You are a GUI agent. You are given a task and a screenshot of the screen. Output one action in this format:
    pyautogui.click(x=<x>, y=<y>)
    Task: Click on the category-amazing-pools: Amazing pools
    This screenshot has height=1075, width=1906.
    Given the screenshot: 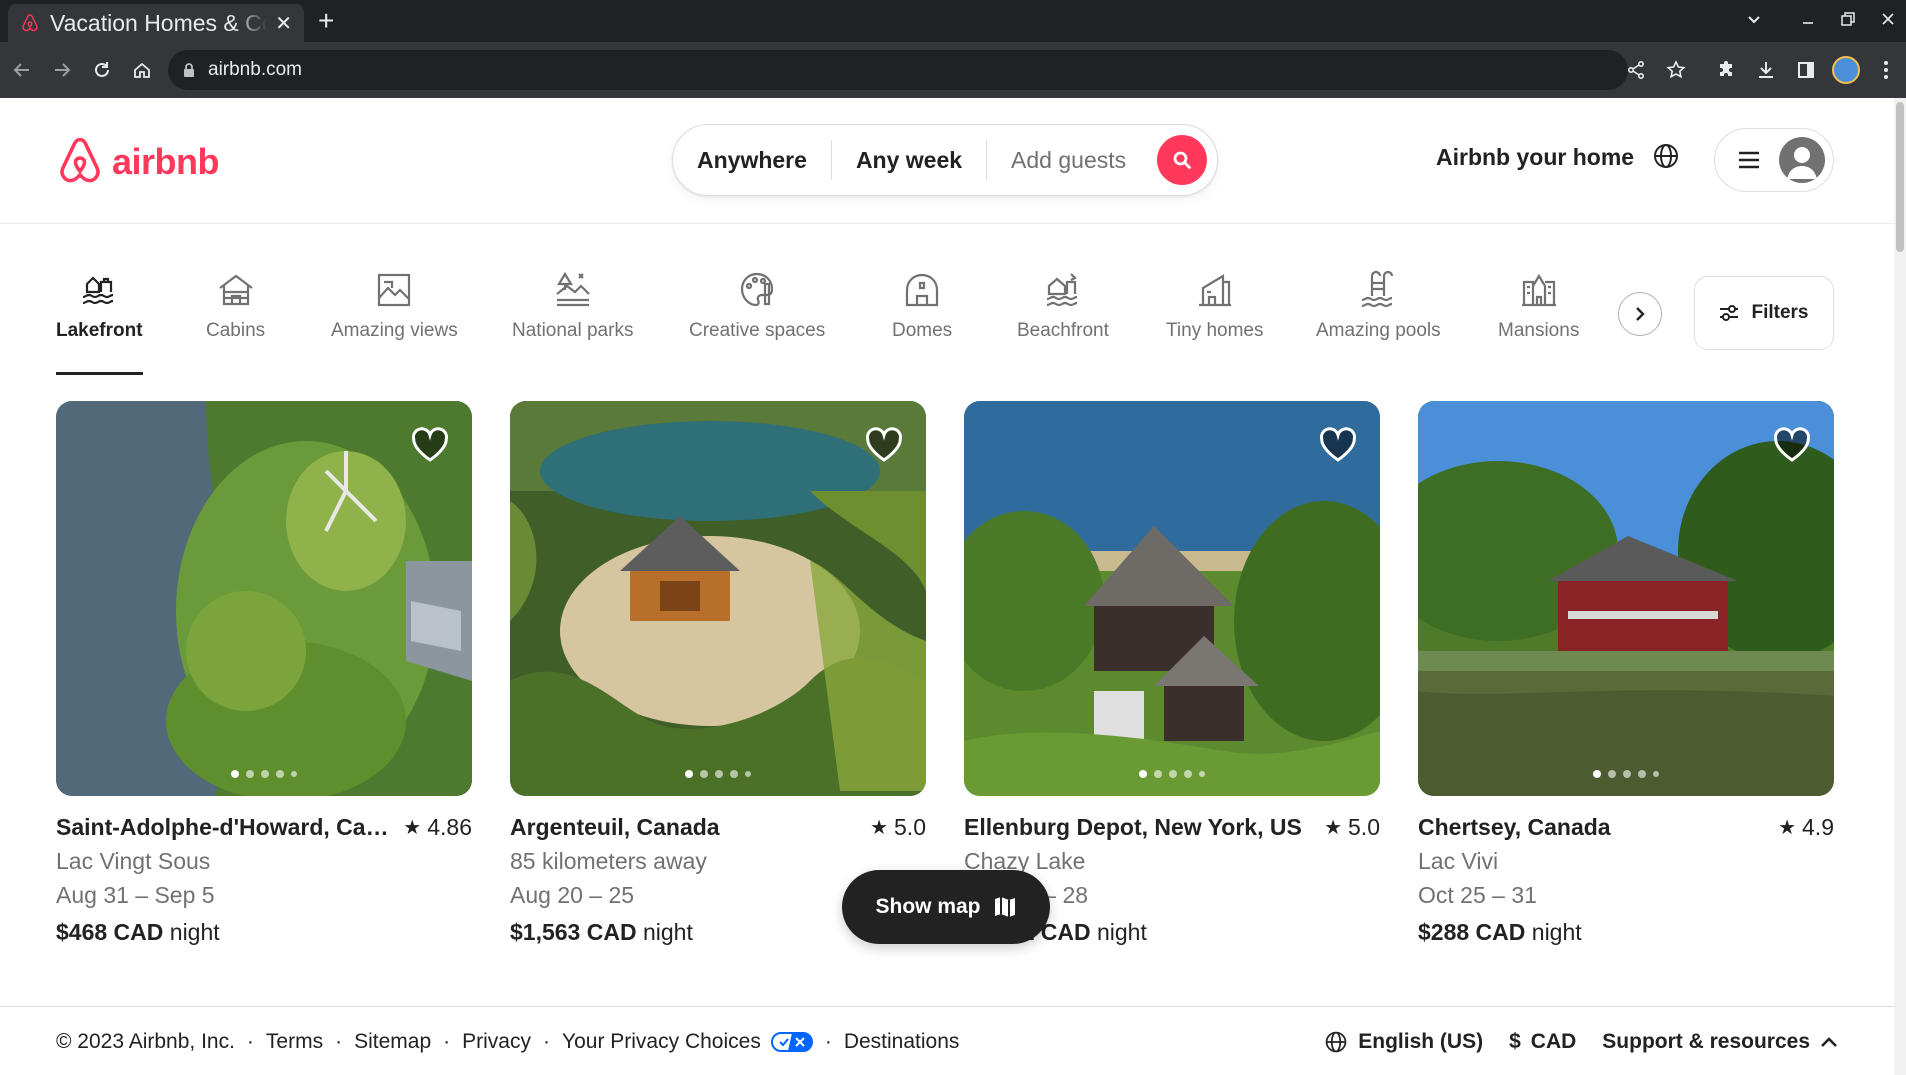 What is the action you would take?
    pyautogui.click(x=1378, y=305)
    